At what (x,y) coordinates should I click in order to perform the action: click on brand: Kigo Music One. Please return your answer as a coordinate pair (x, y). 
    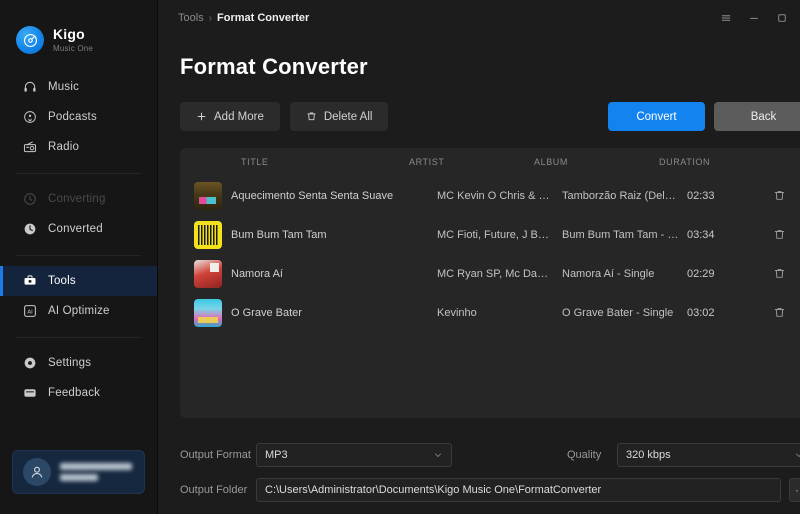
    Looking at the image, I should click on (78, 31).